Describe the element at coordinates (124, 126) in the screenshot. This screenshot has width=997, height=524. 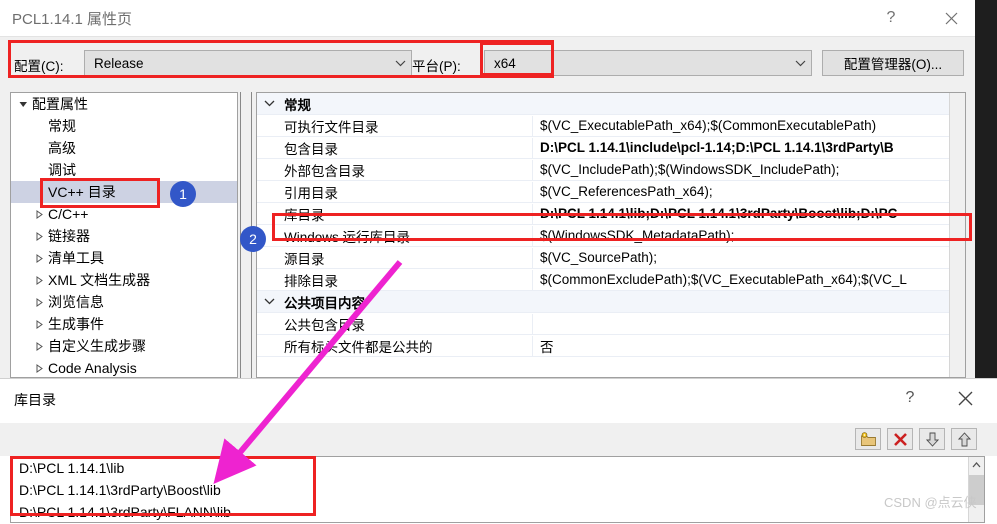
I see `tree-item-1: 常规` at that location.